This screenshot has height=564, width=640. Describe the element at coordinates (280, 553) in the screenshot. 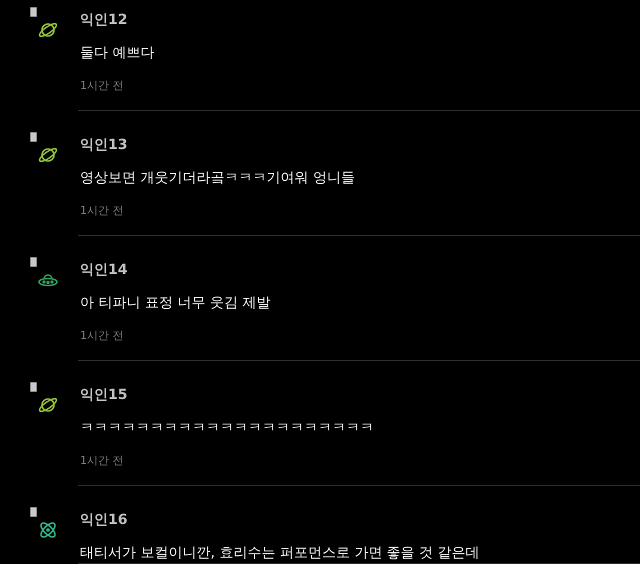

I see `comment-text: 태티서가 보컬이니깐, 효리수는 퍼포먼스로 가면 좋을 것 같은데` at that location.